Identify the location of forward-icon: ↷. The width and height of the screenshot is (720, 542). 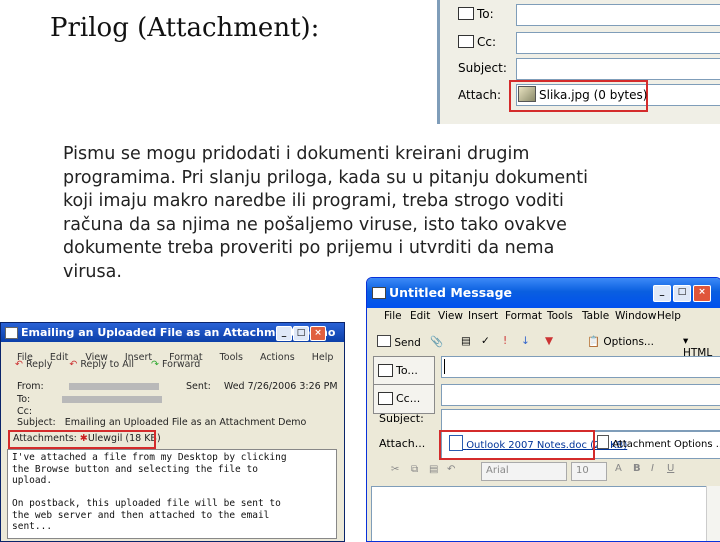
(155, 364).